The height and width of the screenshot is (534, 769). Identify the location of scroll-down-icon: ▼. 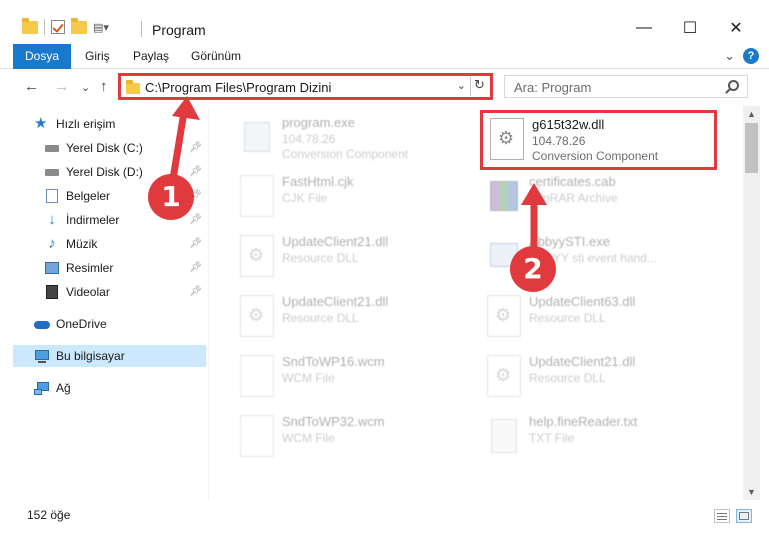
(751, 492).